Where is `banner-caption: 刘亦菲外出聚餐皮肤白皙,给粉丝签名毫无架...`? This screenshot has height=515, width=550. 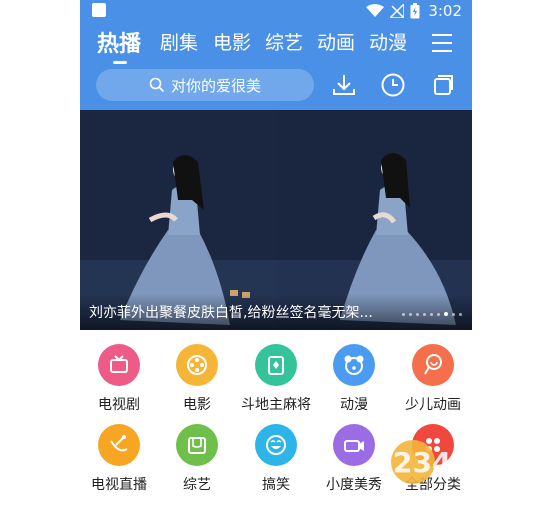 banner-caption: 刘亦菲外出聚餐皮肤白皙,给粉丝签名毫无架... is located at coordinates (231, 313).